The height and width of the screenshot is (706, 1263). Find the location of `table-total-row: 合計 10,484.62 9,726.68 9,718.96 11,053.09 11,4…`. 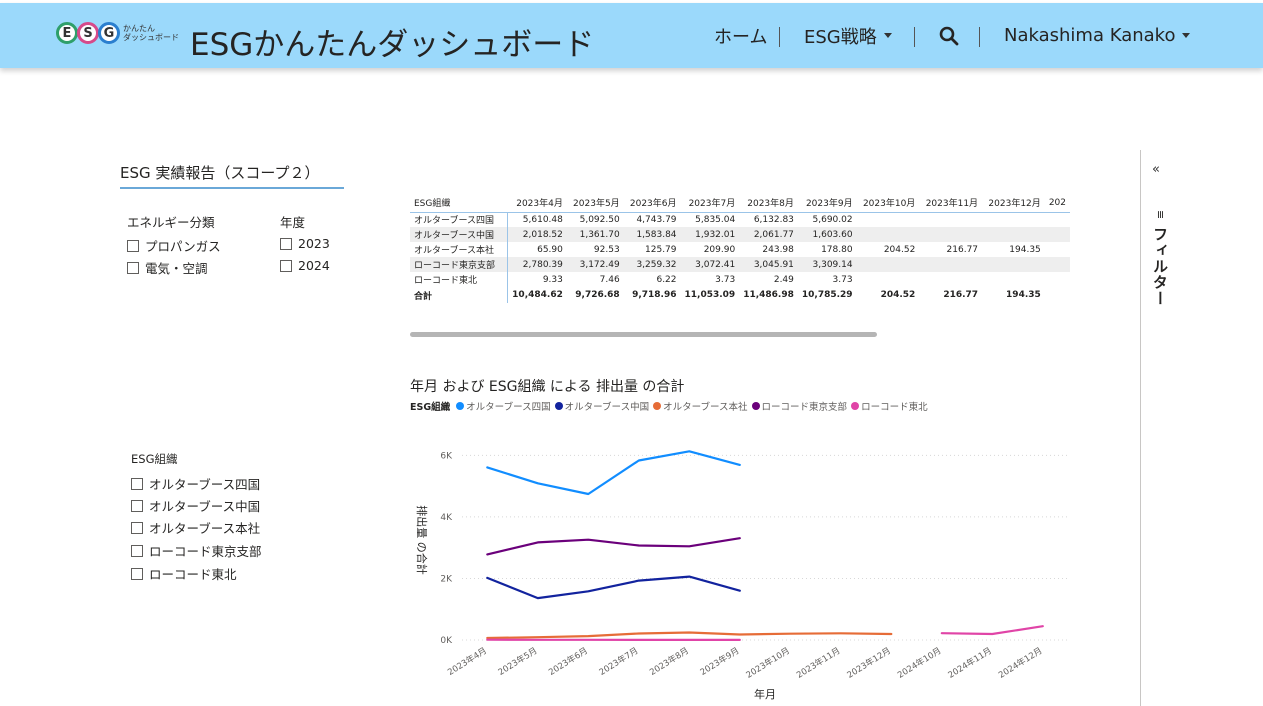

table-total-row: 合計 10,484.62 9,726.68 9,718.96 11,053.09 11,4… is located at coordinates (740, 295).